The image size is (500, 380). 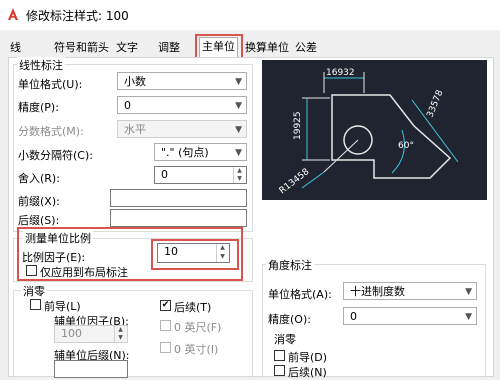 I want to click on angular-unit-format-value: 十进制度数, so click(x=377, y=291).